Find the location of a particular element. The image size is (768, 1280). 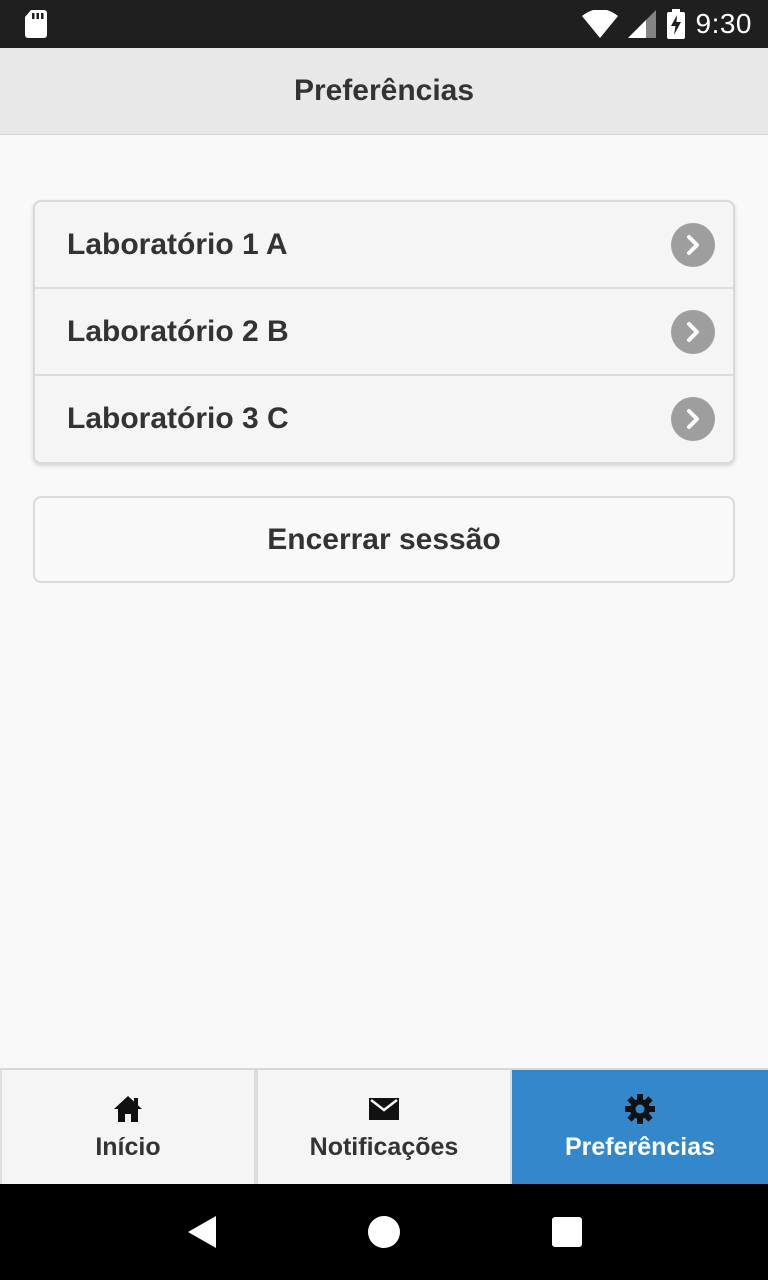

page-title: Preferências is located at coordinates (384, 90).